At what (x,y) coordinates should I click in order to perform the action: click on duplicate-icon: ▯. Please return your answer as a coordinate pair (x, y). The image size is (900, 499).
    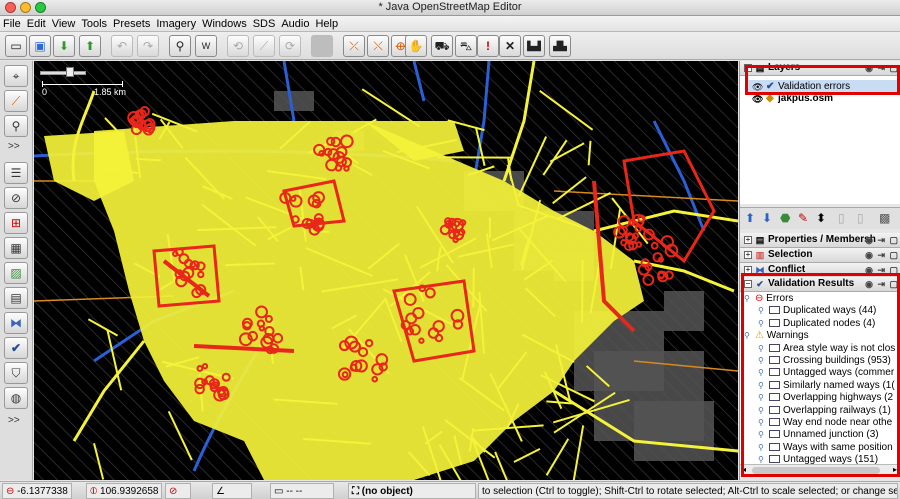
    Looking at the image, I should click on (841, 218).